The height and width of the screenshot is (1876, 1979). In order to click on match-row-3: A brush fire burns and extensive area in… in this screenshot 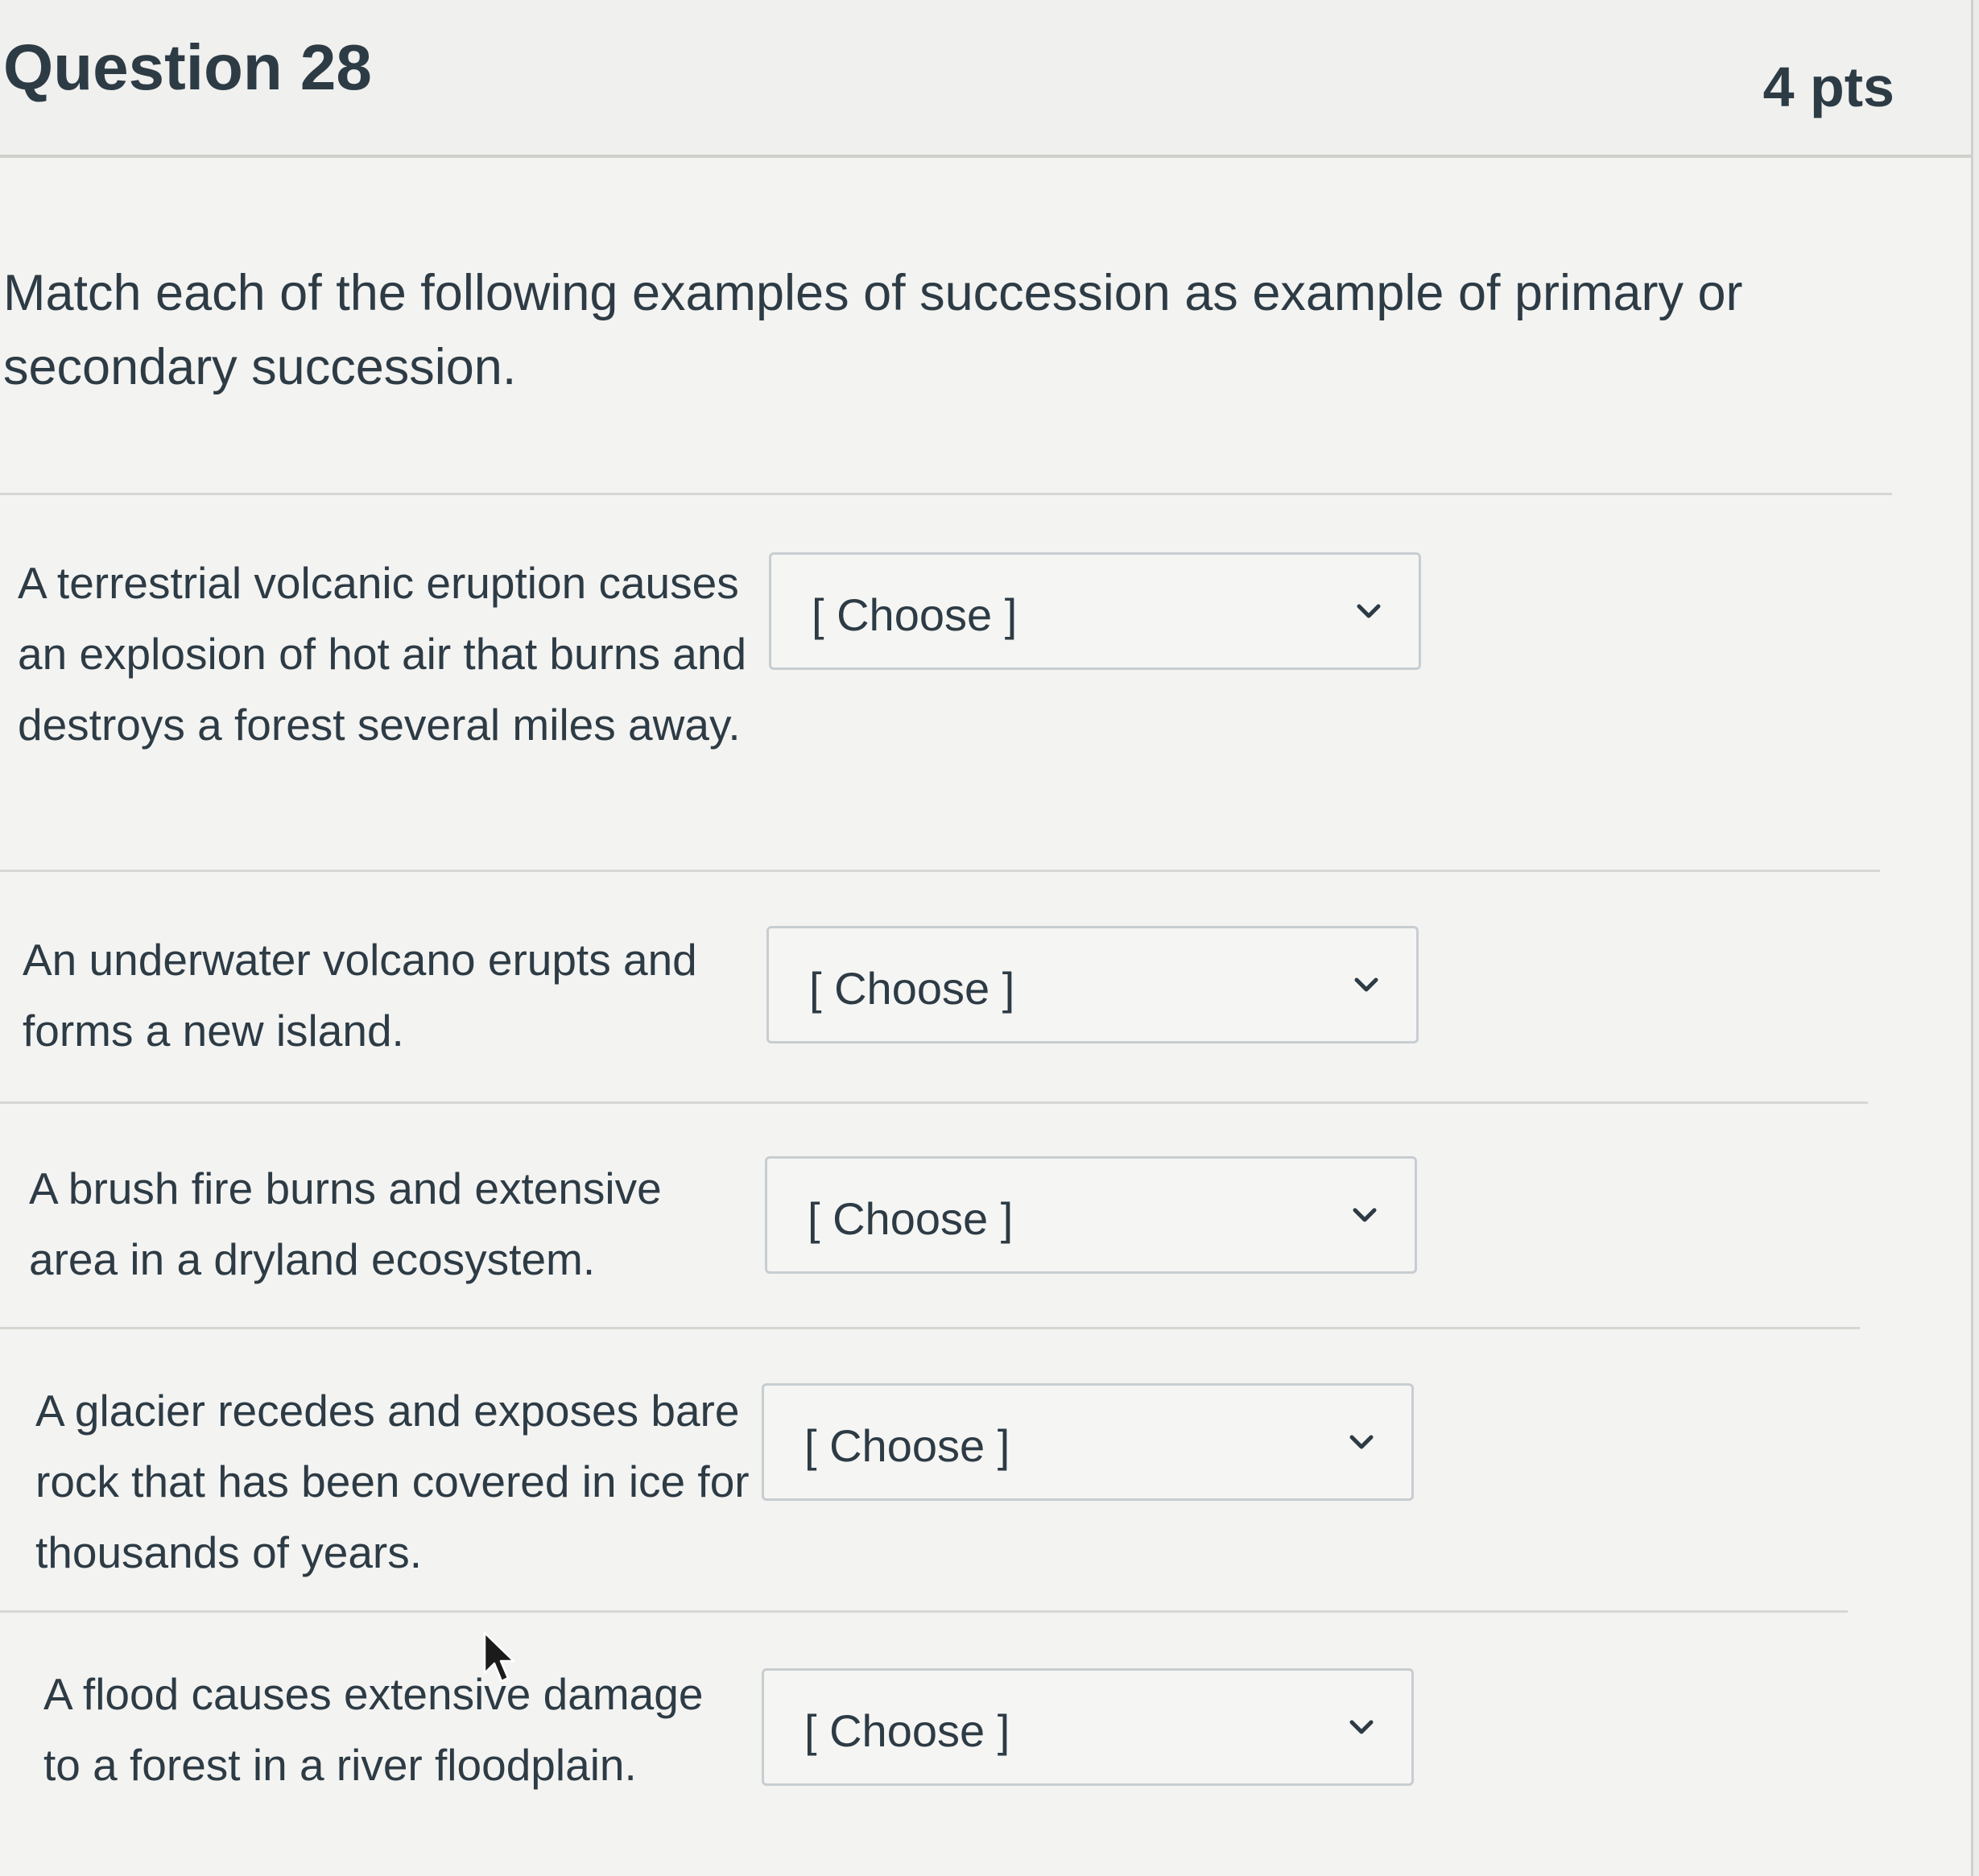, I will do `click(938, 1241)`.